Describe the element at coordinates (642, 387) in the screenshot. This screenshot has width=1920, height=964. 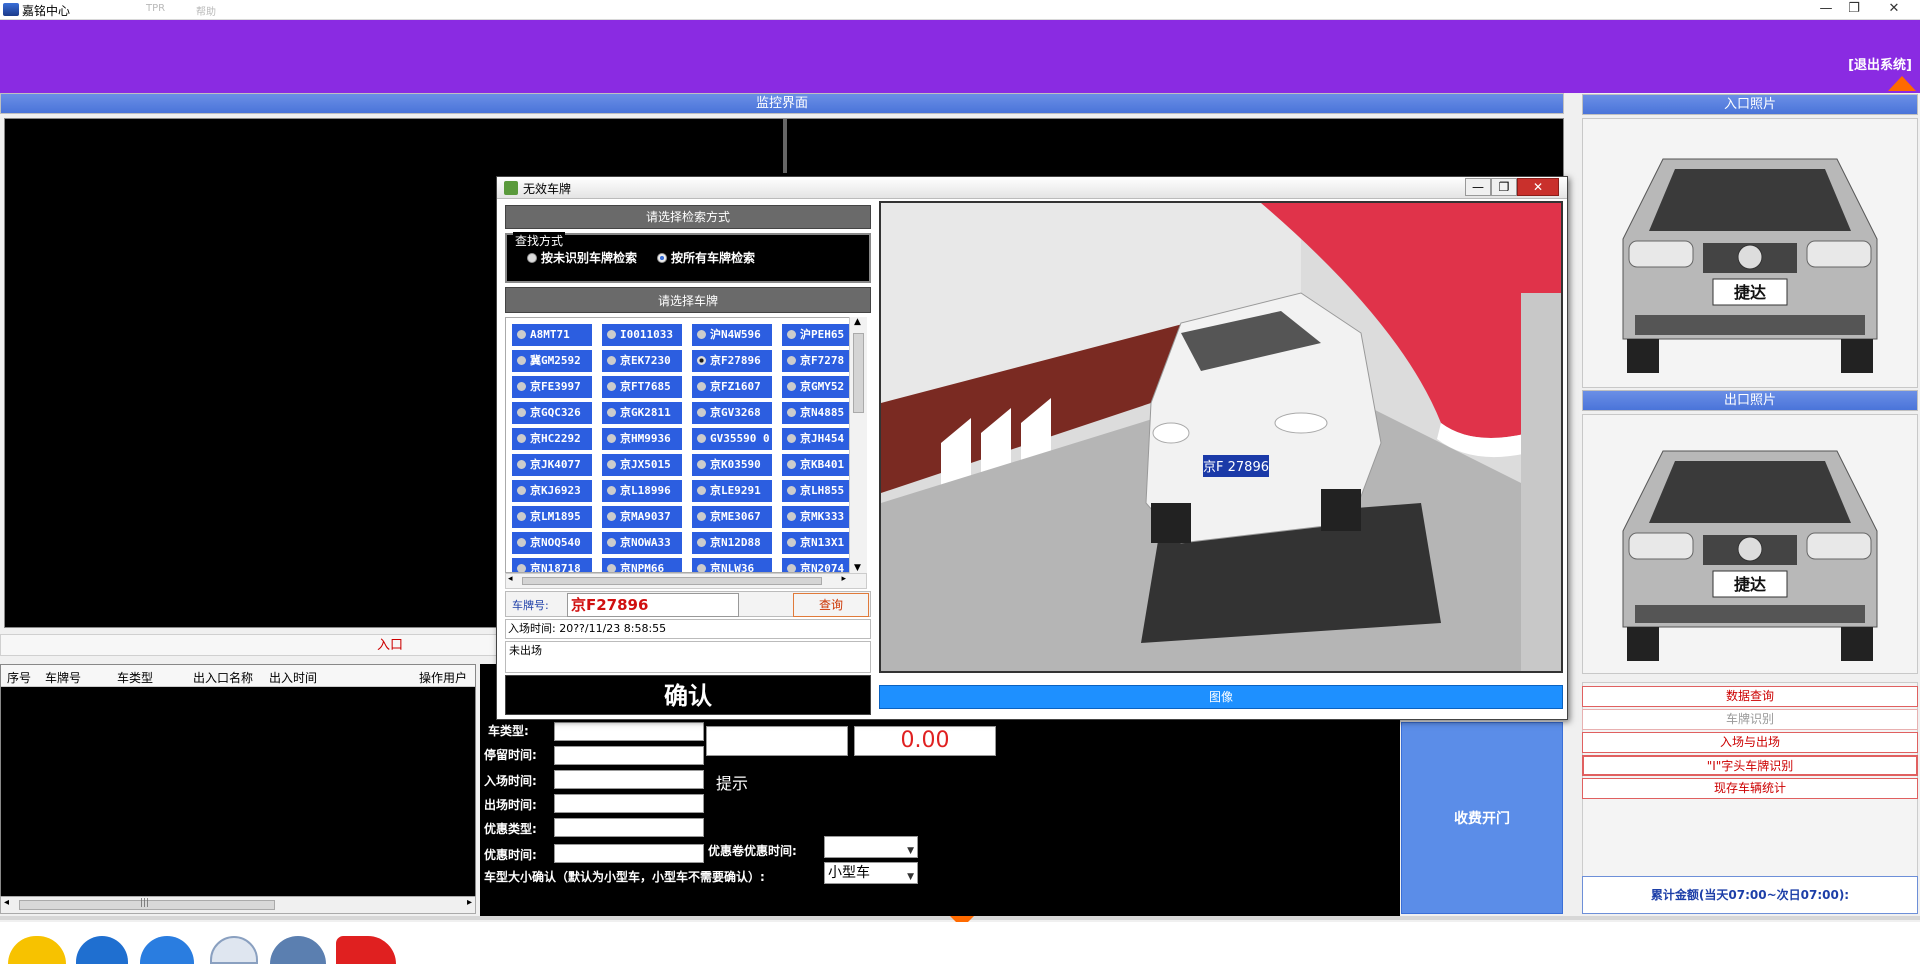
I see `plate-option: 京FT7685` at that location.